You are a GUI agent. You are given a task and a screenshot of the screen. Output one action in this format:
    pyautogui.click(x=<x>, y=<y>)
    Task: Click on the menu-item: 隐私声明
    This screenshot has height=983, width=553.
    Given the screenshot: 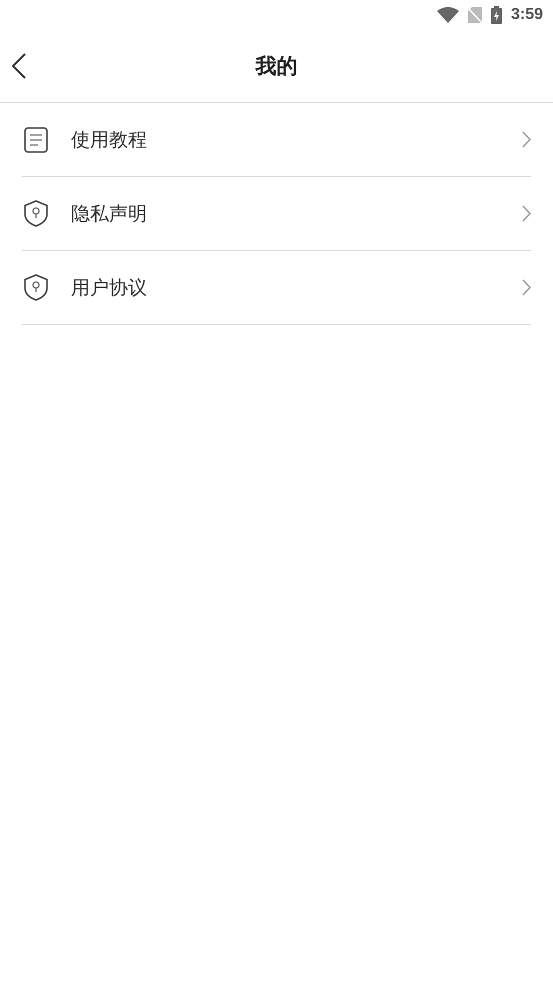 What is the action you would take?
    pyautogui.click(x=276, y=214)
    